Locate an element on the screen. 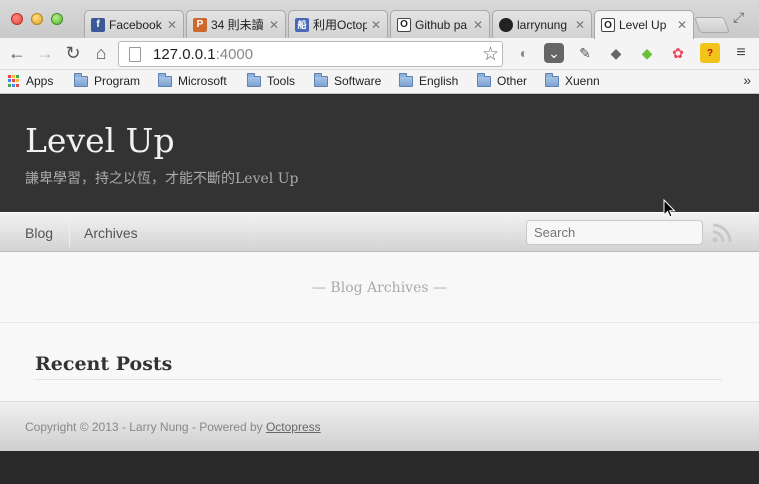 Image resolution: width=759 pixels, height=484 pixels. recent-posts-heading: Recent Posts is located at coordinates (378, 366).